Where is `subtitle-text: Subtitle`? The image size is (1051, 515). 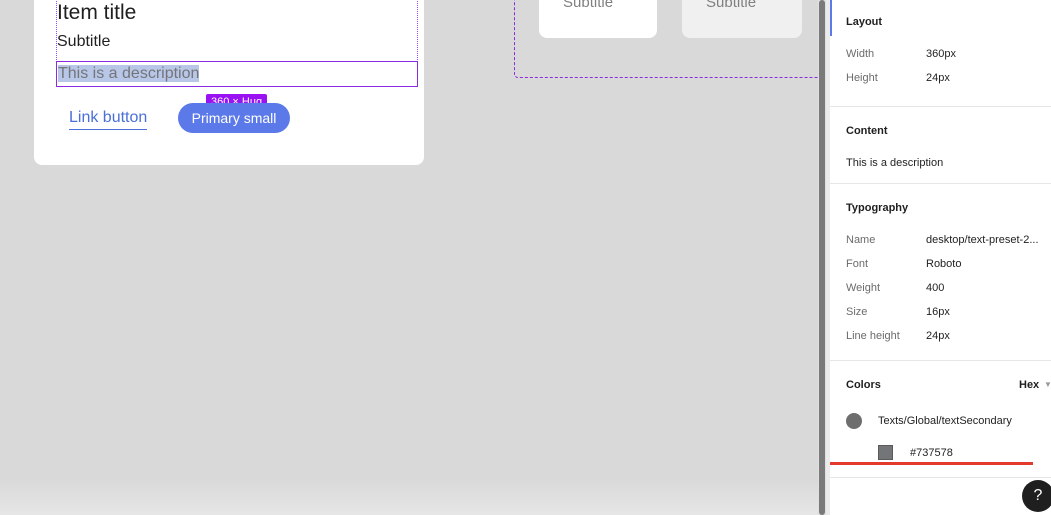 subtitle-text: Subtitle is located at coordinates (83, 42).